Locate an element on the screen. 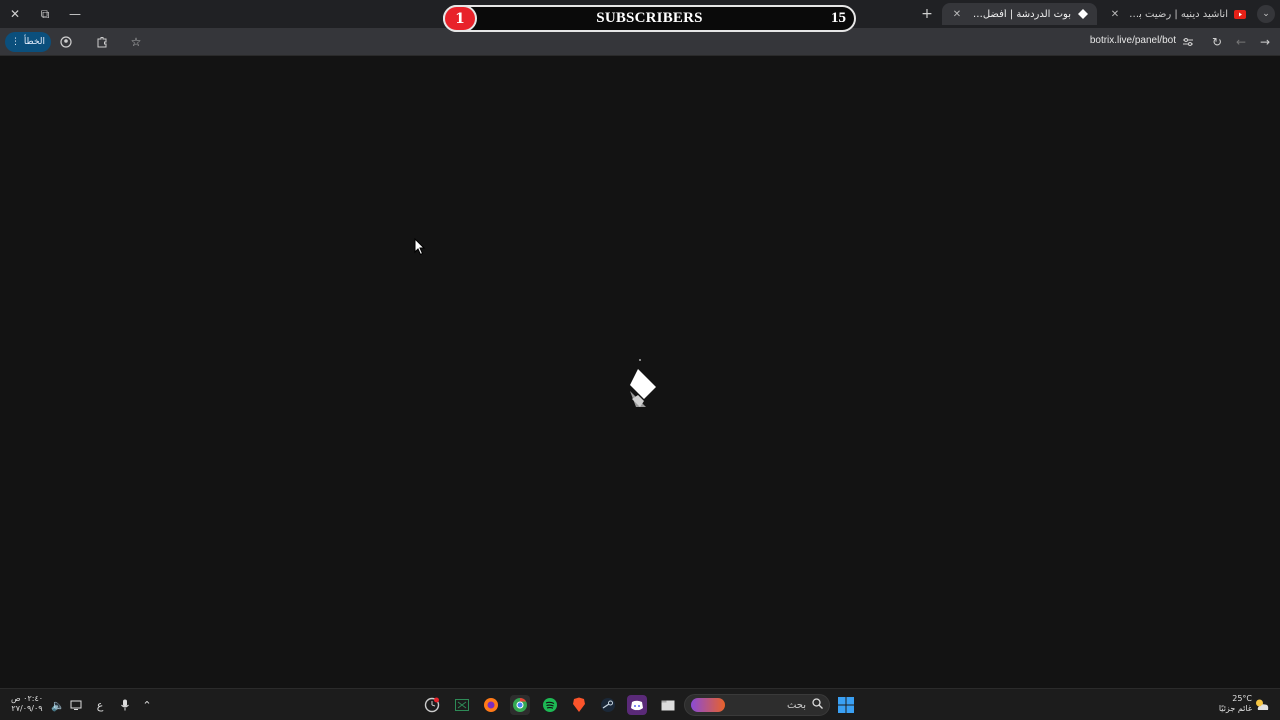 The height and width of the screenshot is (720, 1280). kebab-menu-icon: ⋮ is located at coordinates (15, 42).